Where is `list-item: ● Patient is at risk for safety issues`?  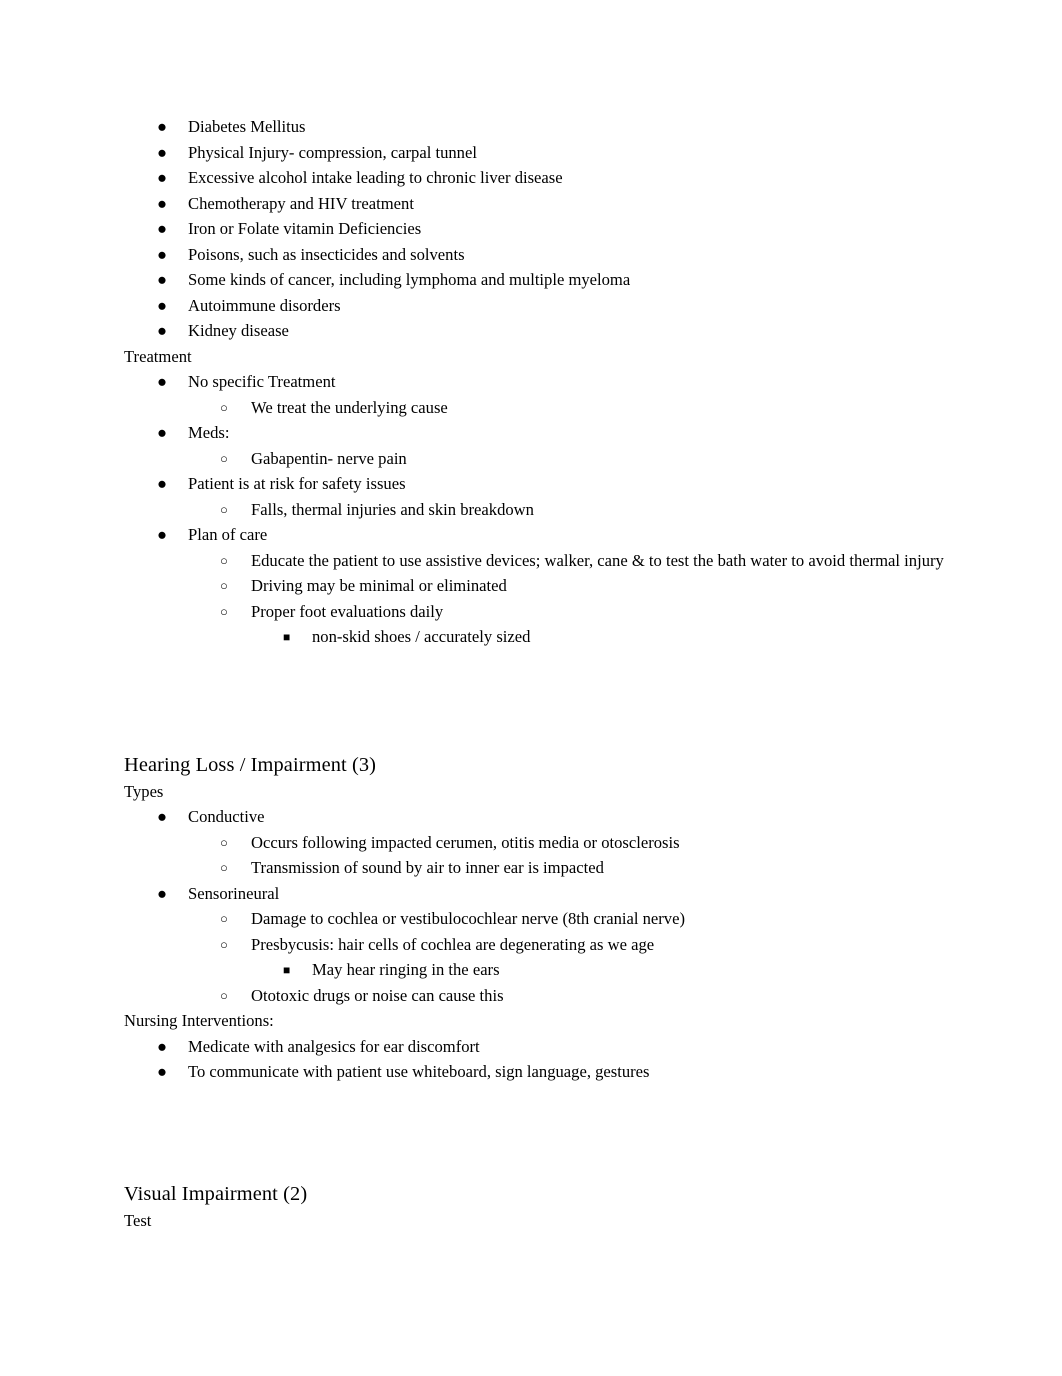
list-item: ● Patient is at risk for safety issues is located at coordinates (534, 484).